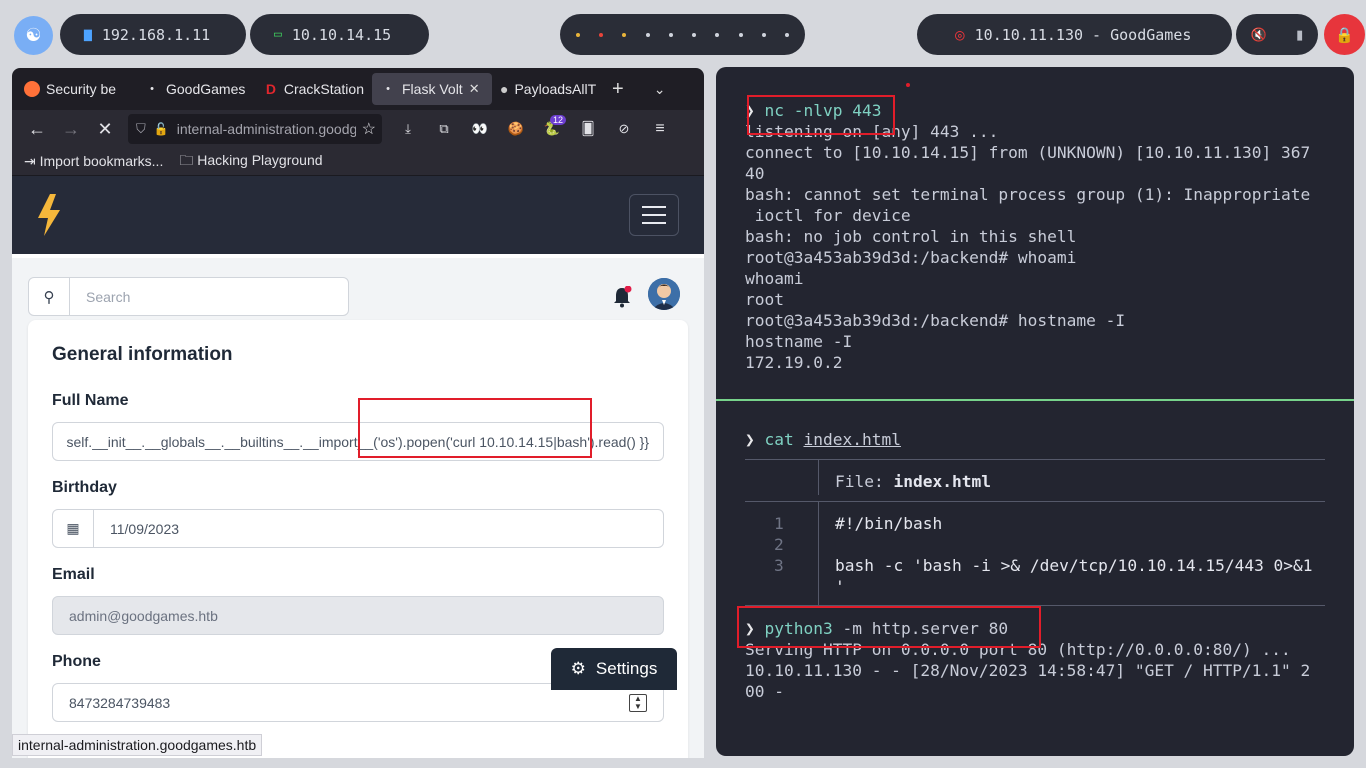  I want to click on output-line: 172.19.0.2, so click(794, 362).